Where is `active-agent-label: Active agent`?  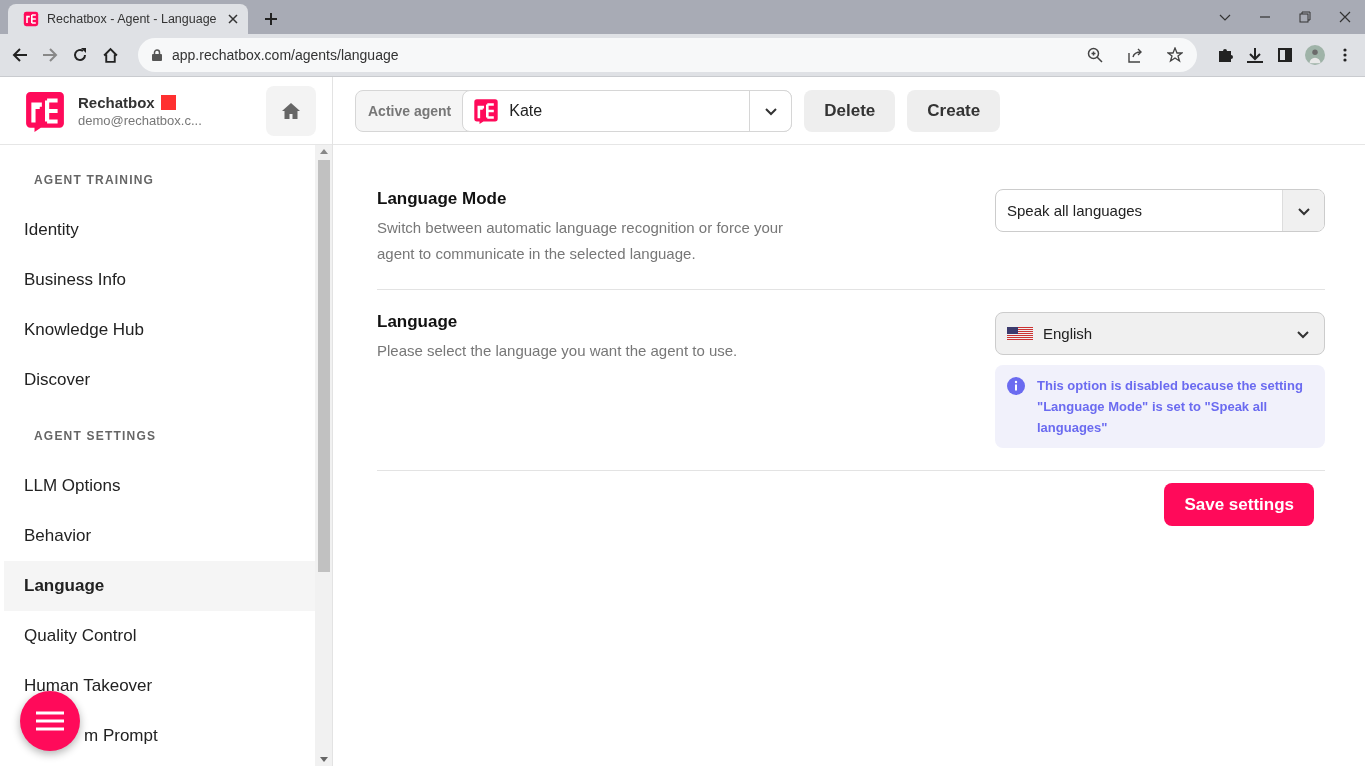
active-agent-label: Active agent is located at coordinates (410, 111).